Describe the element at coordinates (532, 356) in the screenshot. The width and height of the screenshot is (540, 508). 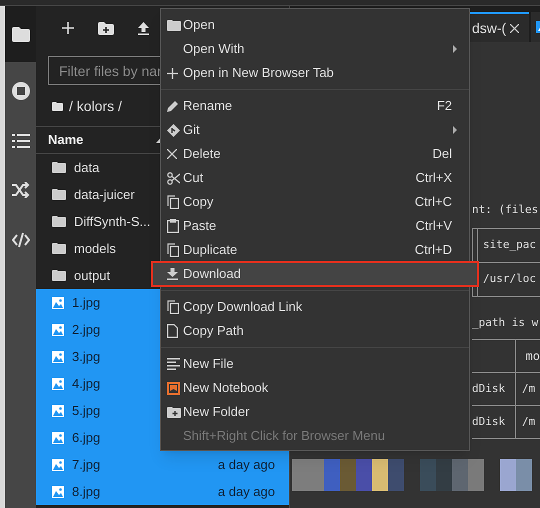
I see `table-cell-text: mo` at that location.